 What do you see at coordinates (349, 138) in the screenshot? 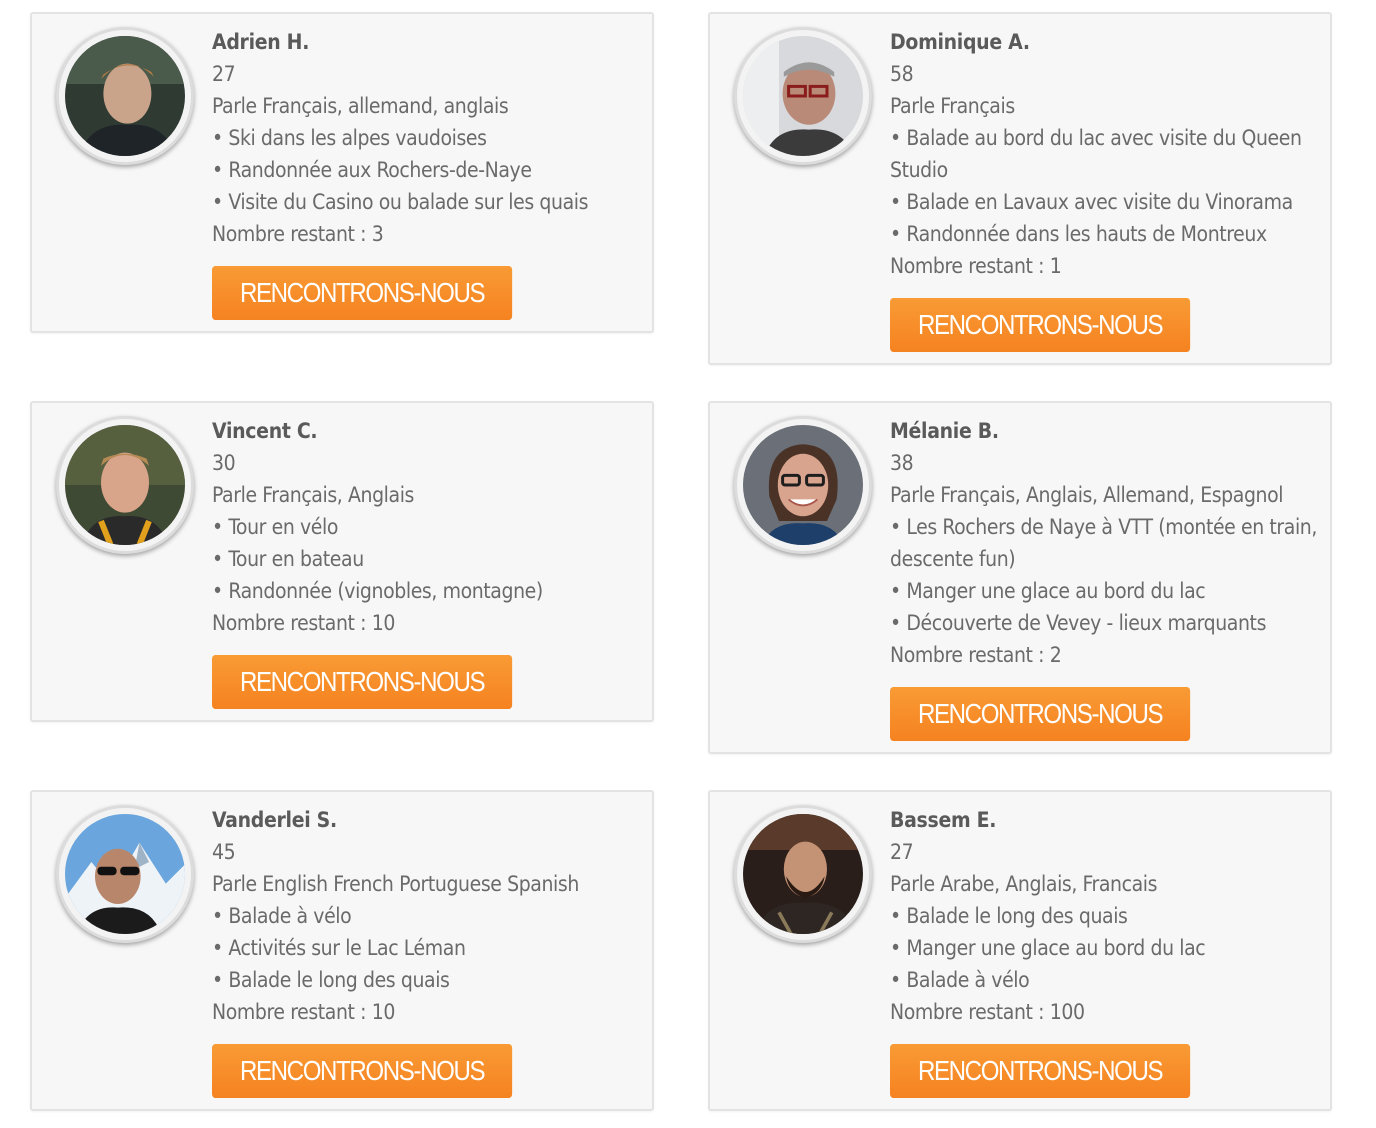
I see `activity-item: • Ski dans les alpes vaudoises` at bounding box center [349, 138].